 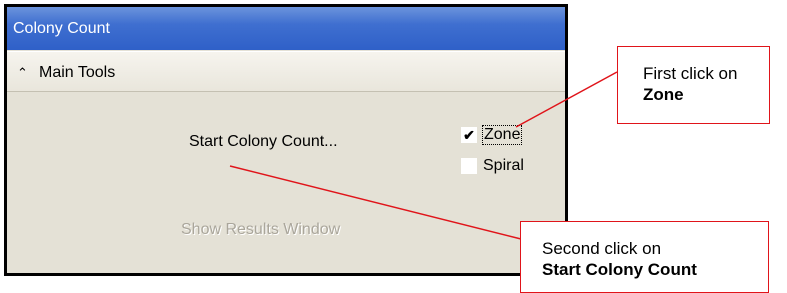 What do you see at coordinates (693, 85) in the screenshot?
I see `callout-first-click: First click on Zone` at bounding box center [693, 85].